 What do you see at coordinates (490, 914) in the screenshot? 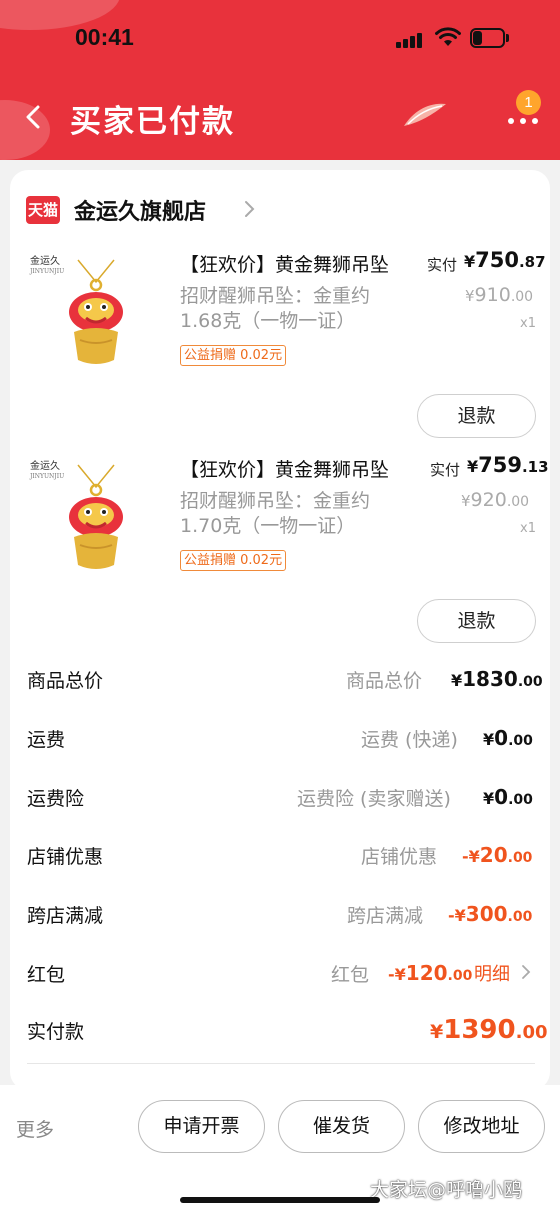
I see `fee-value: -¥300.00` at bounding box center [490, 914].